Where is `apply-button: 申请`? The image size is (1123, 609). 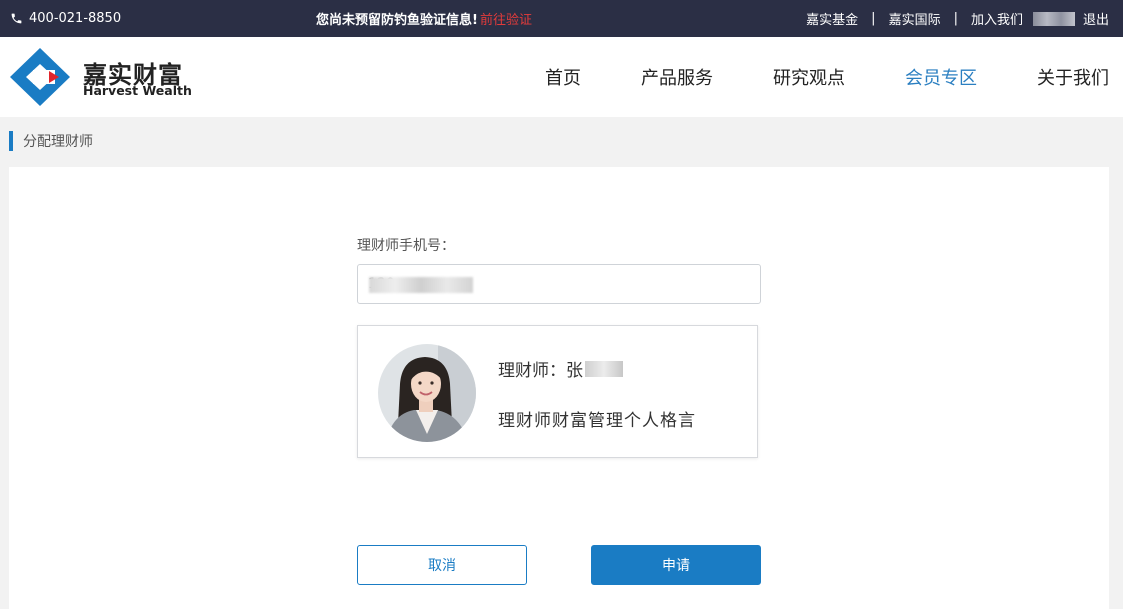
apply-button: 申请 is located at coordinates (676, 565).